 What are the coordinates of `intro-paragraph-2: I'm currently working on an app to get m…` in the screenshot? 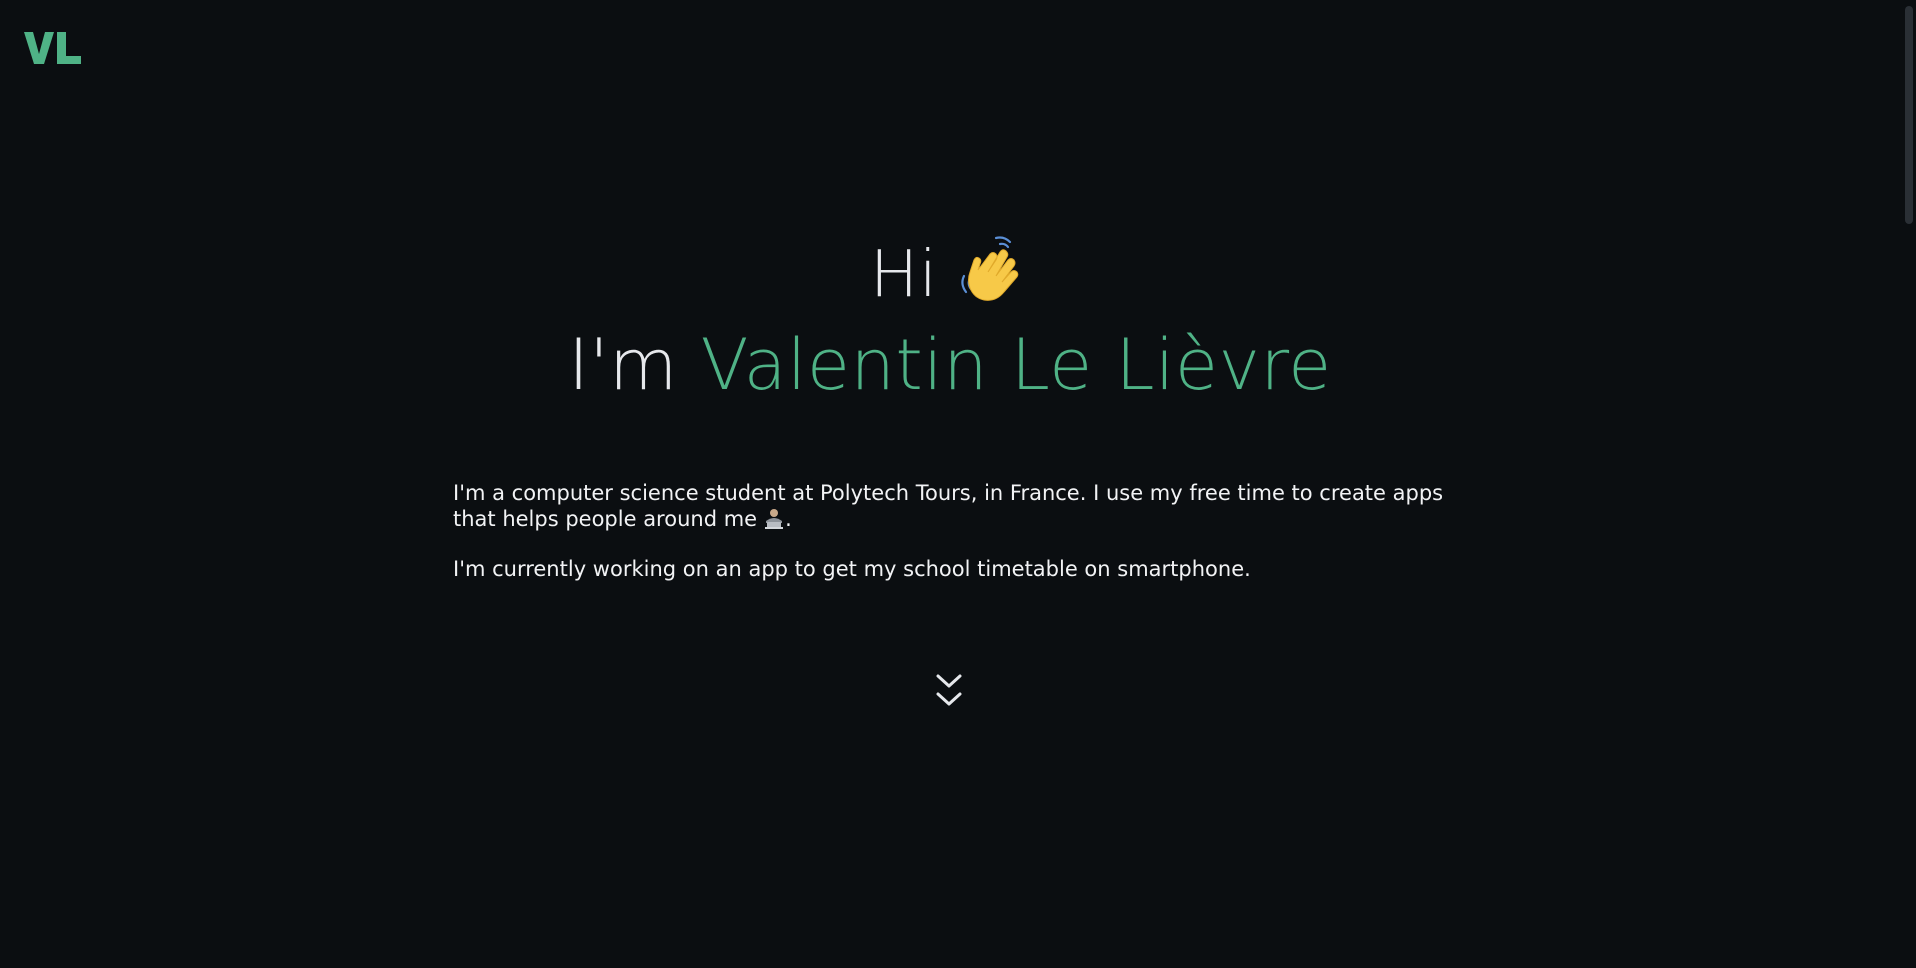 It's located at (852, 569).